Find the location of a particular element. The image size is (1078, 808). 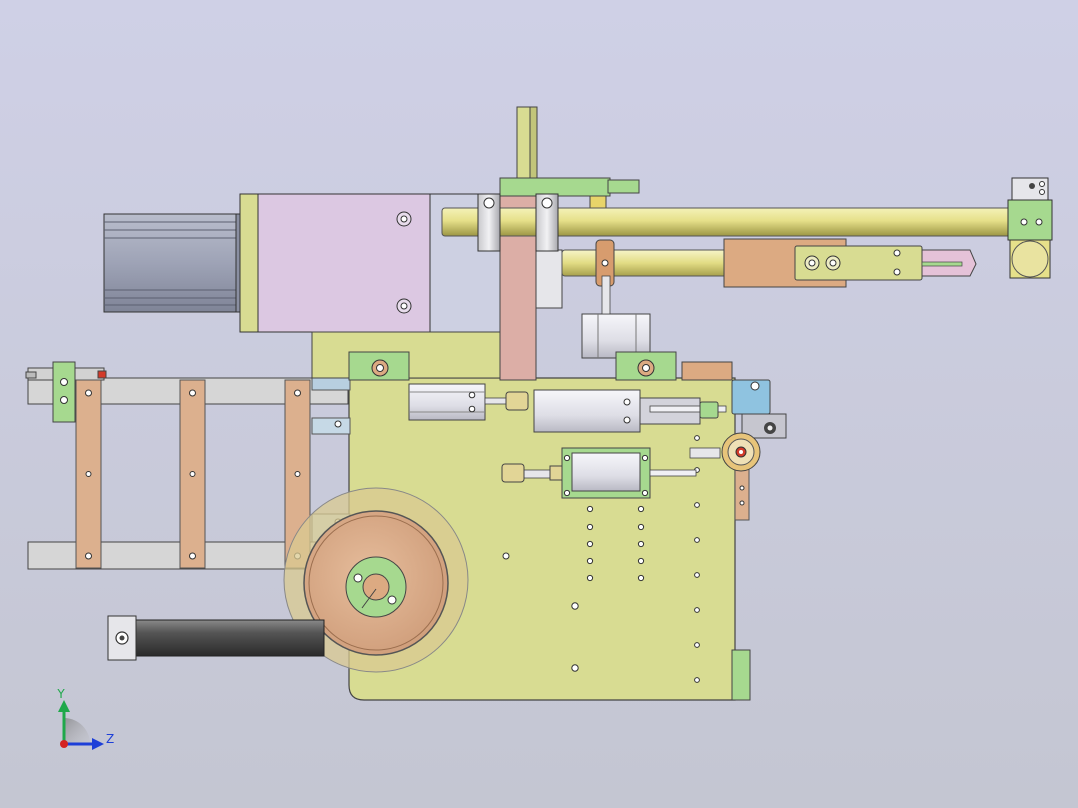

bearing-bracket is located at coordinates (540, 366).